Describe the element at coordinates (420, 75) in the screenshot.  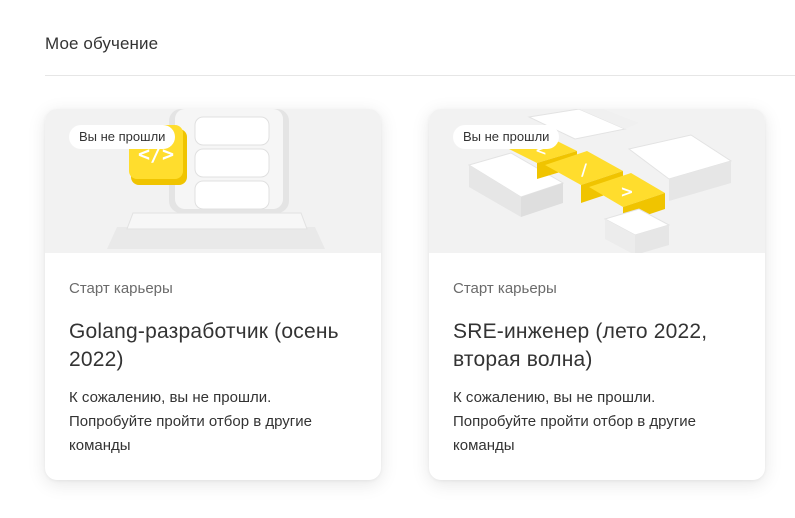
I see `section-divider` at that location.